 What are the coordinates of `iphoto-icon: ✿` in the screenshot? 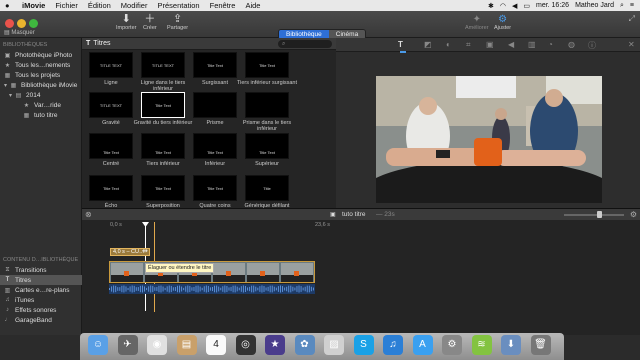 It's located at (304, 345).